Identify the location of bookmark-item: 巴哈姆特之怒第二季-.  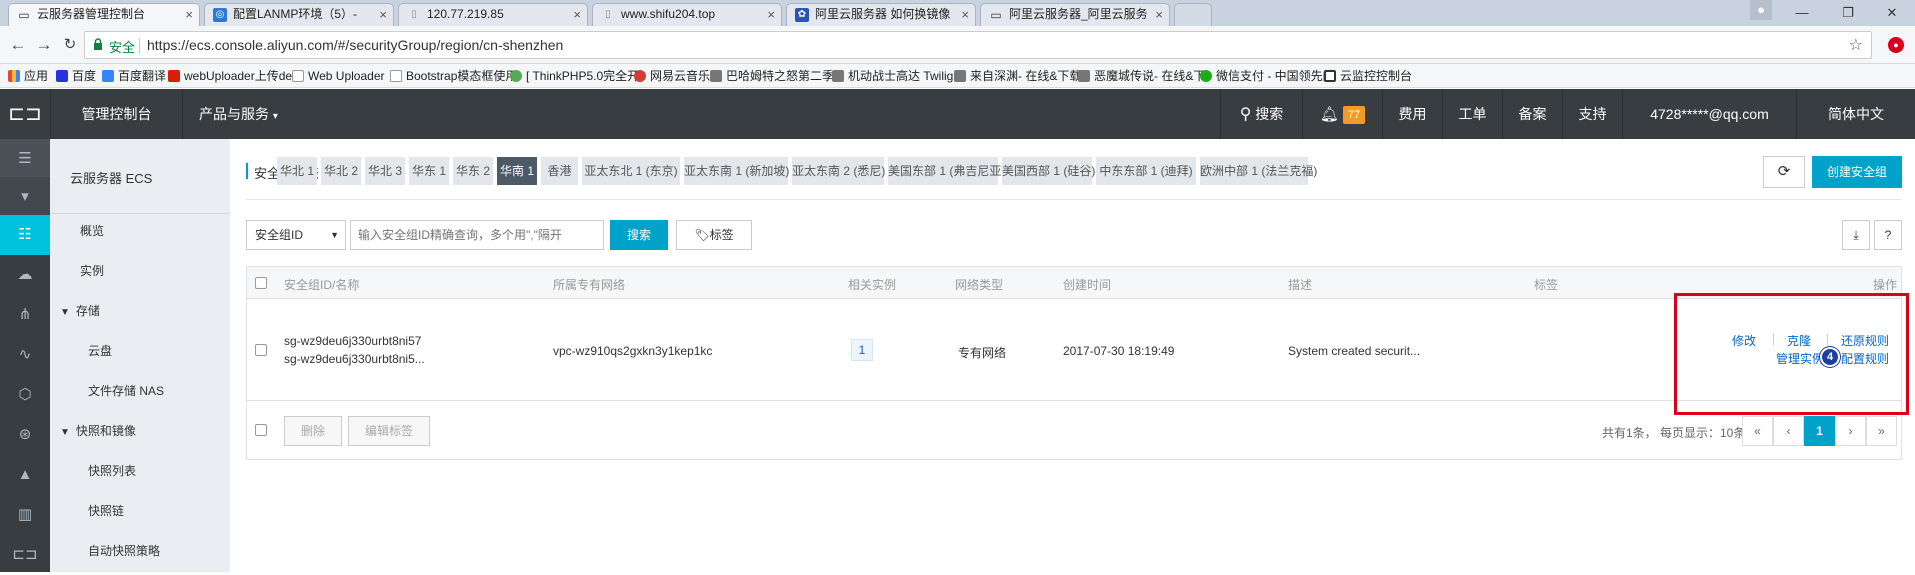
(774, 76).